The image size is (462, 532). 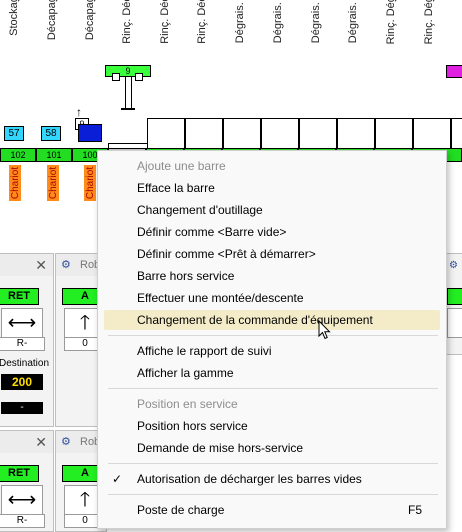 I want to click on menu-item-bar-out-of-service: Barre hors service, so click(x=272, y=276).